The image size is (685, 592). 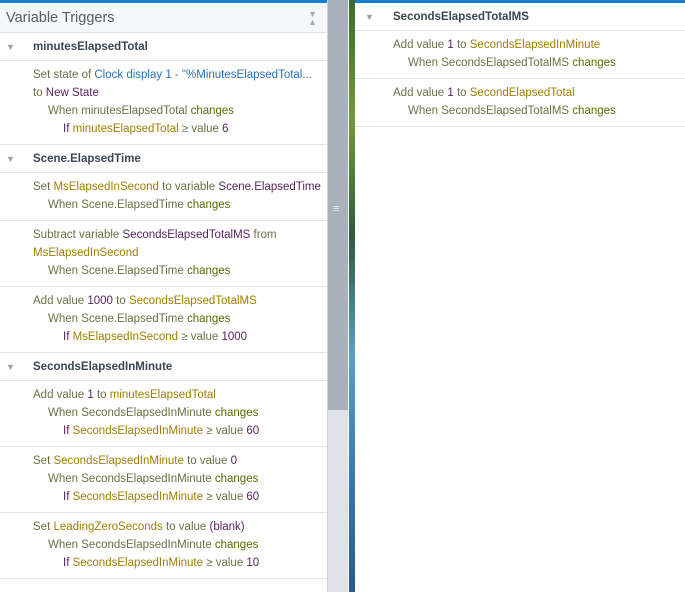 I want to click on token-val: New State, so click(x=72, y=93).